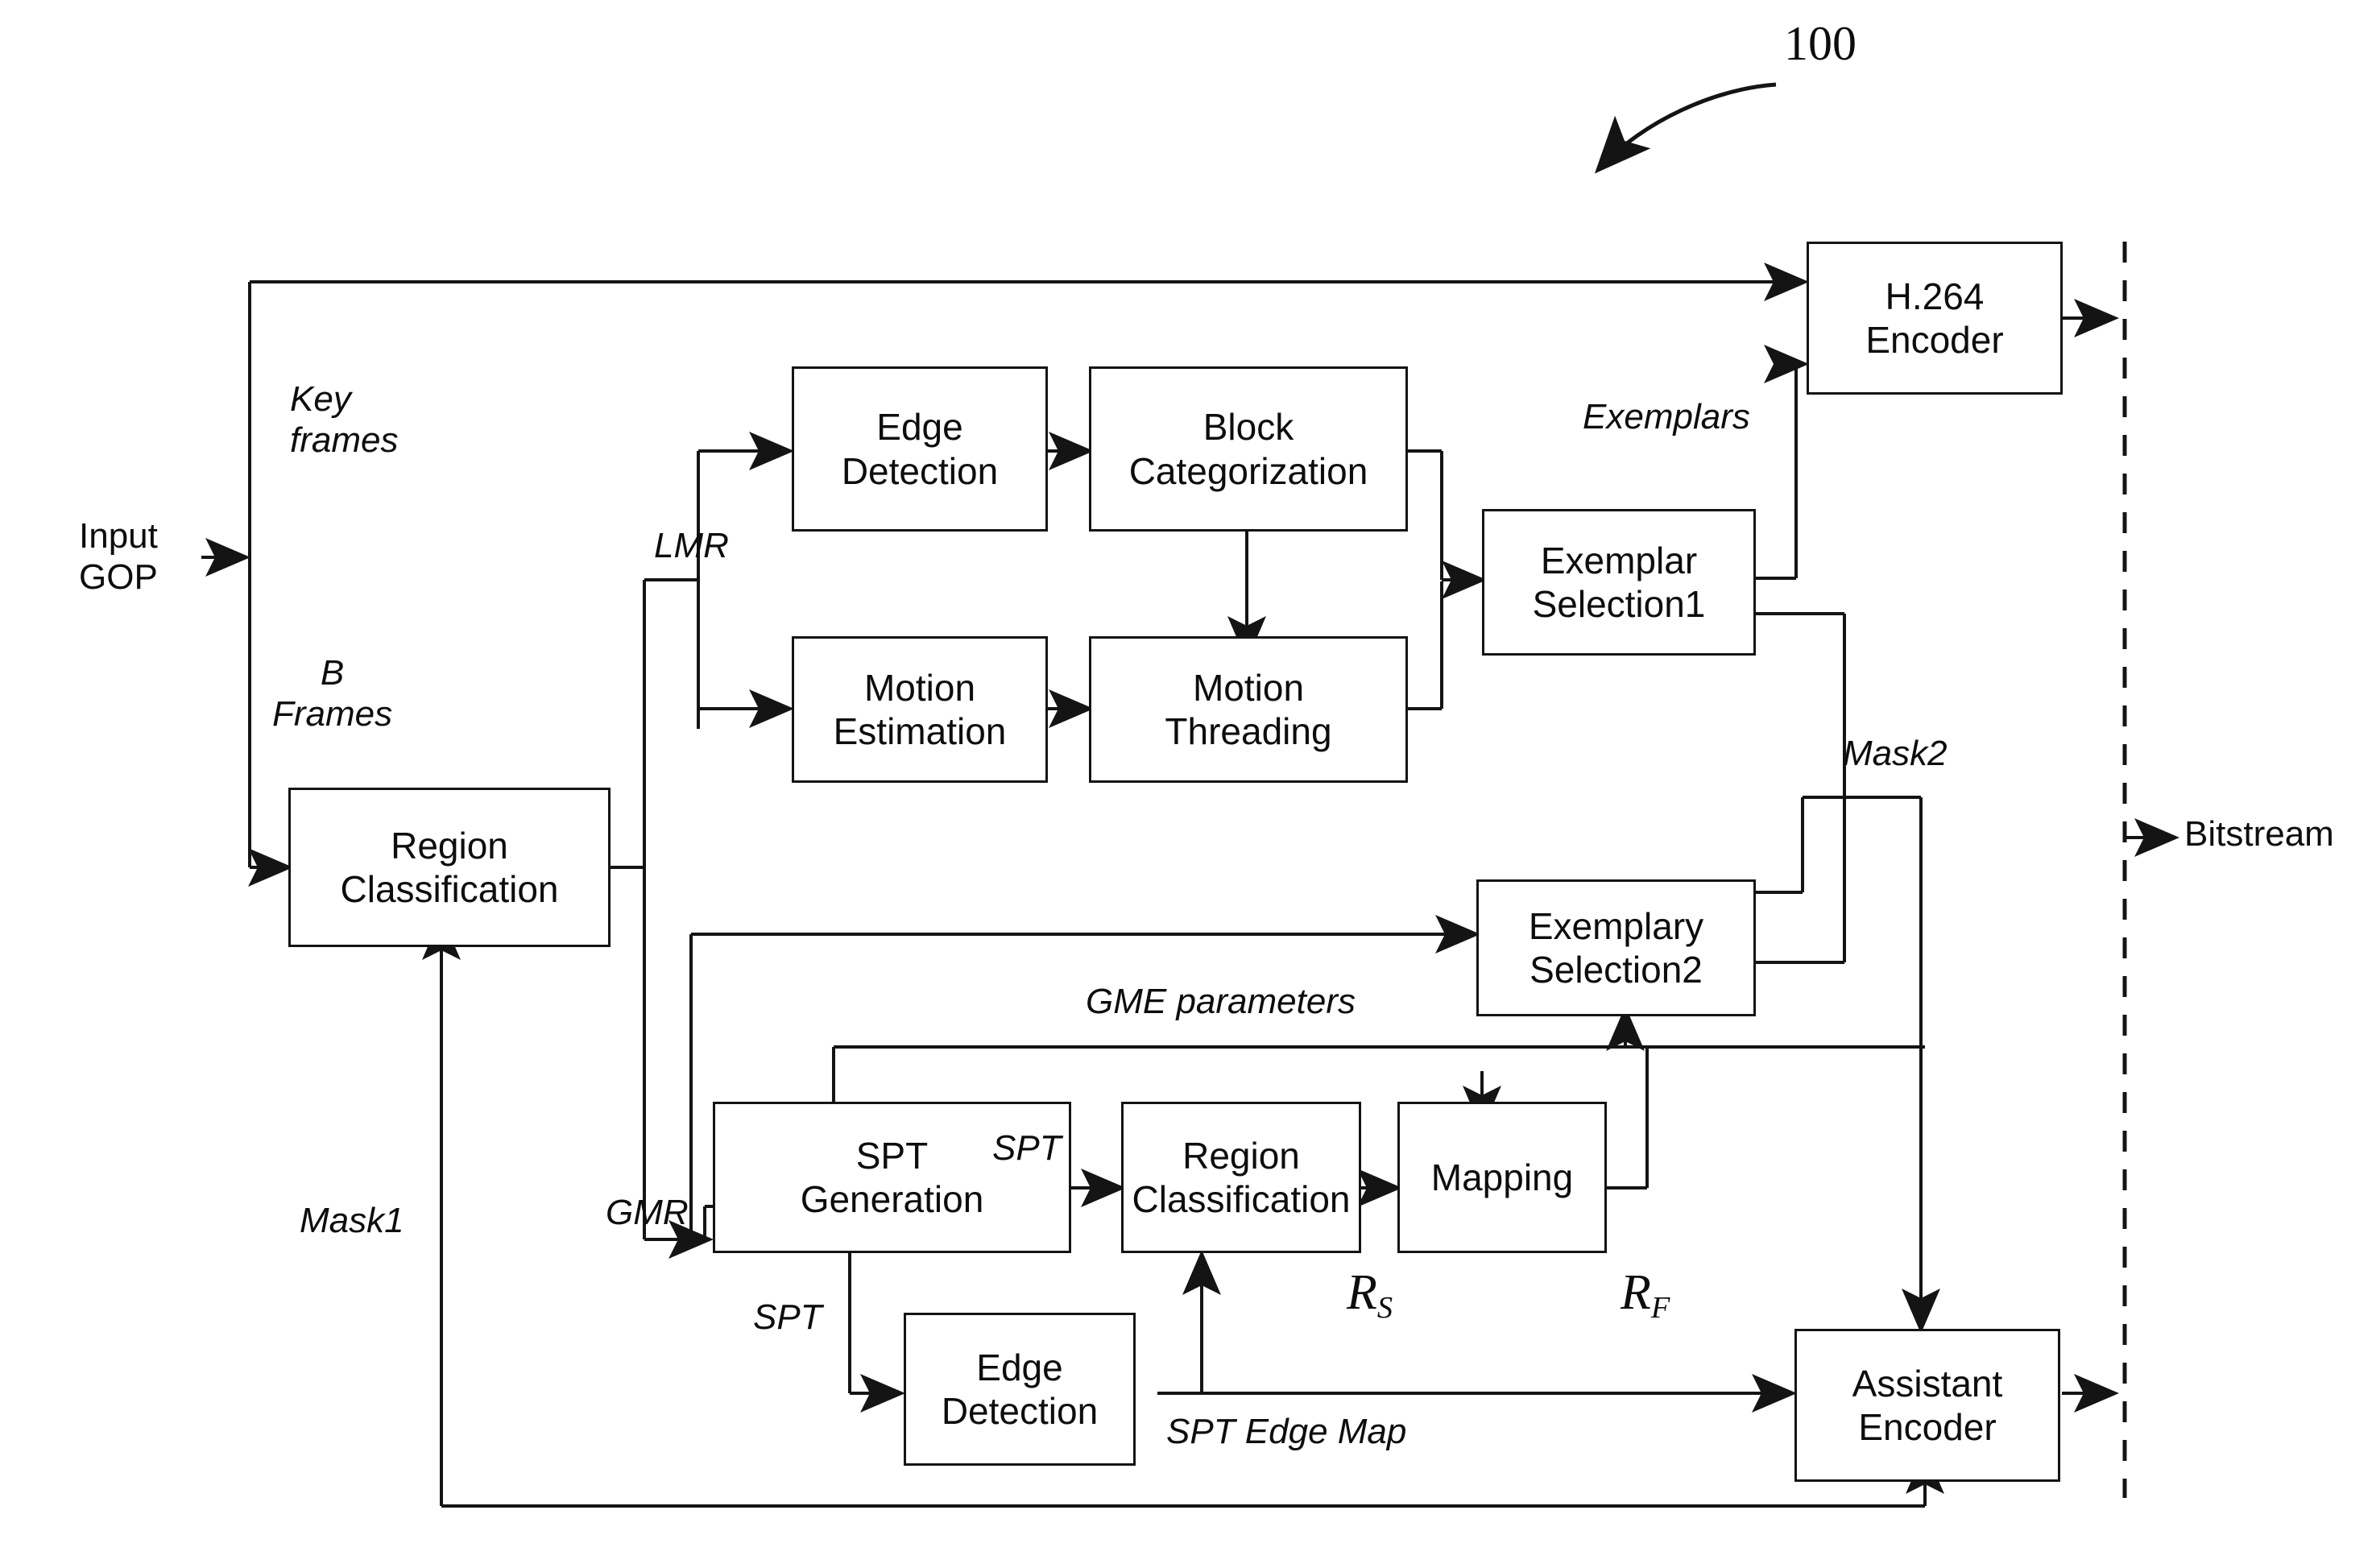  I want to click on node-motion-estimation-label: Motion Estimation, so click(920, 709).